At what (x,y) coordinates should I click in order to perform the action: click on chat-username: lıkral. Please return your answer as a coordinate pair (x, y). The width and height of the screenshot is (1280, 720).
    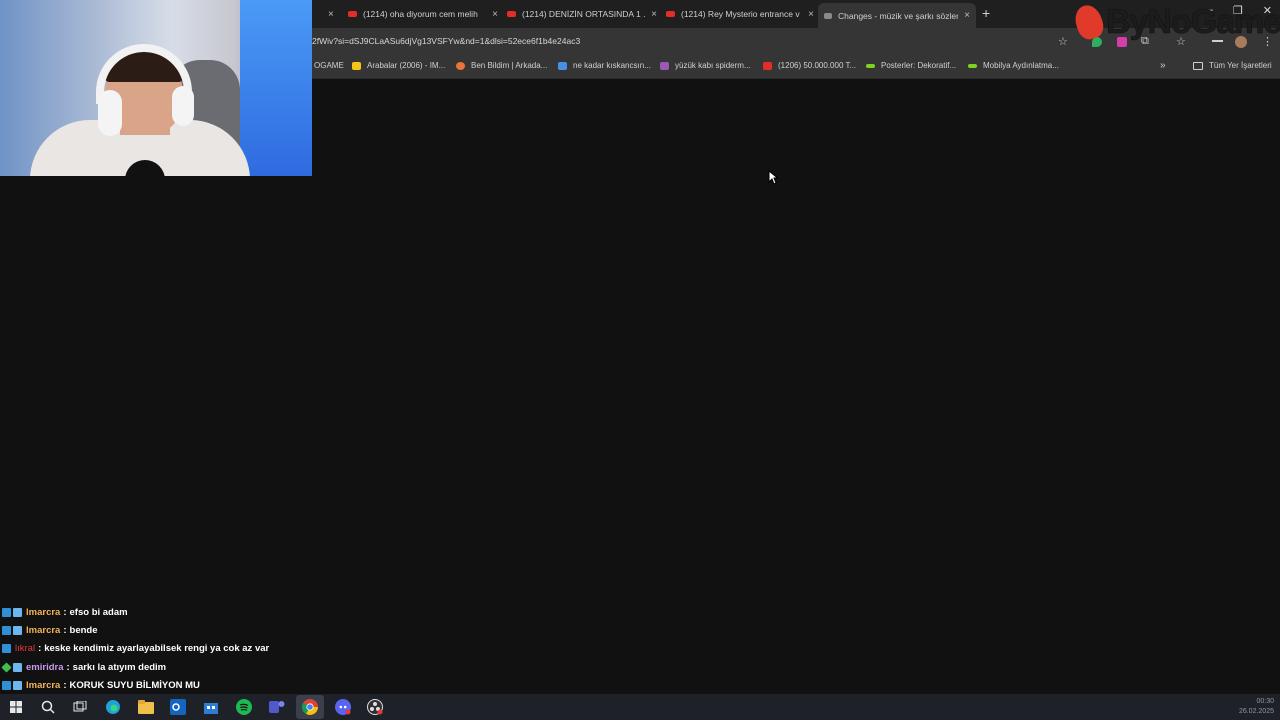
    Looking at the image, I should click on (25, 649).